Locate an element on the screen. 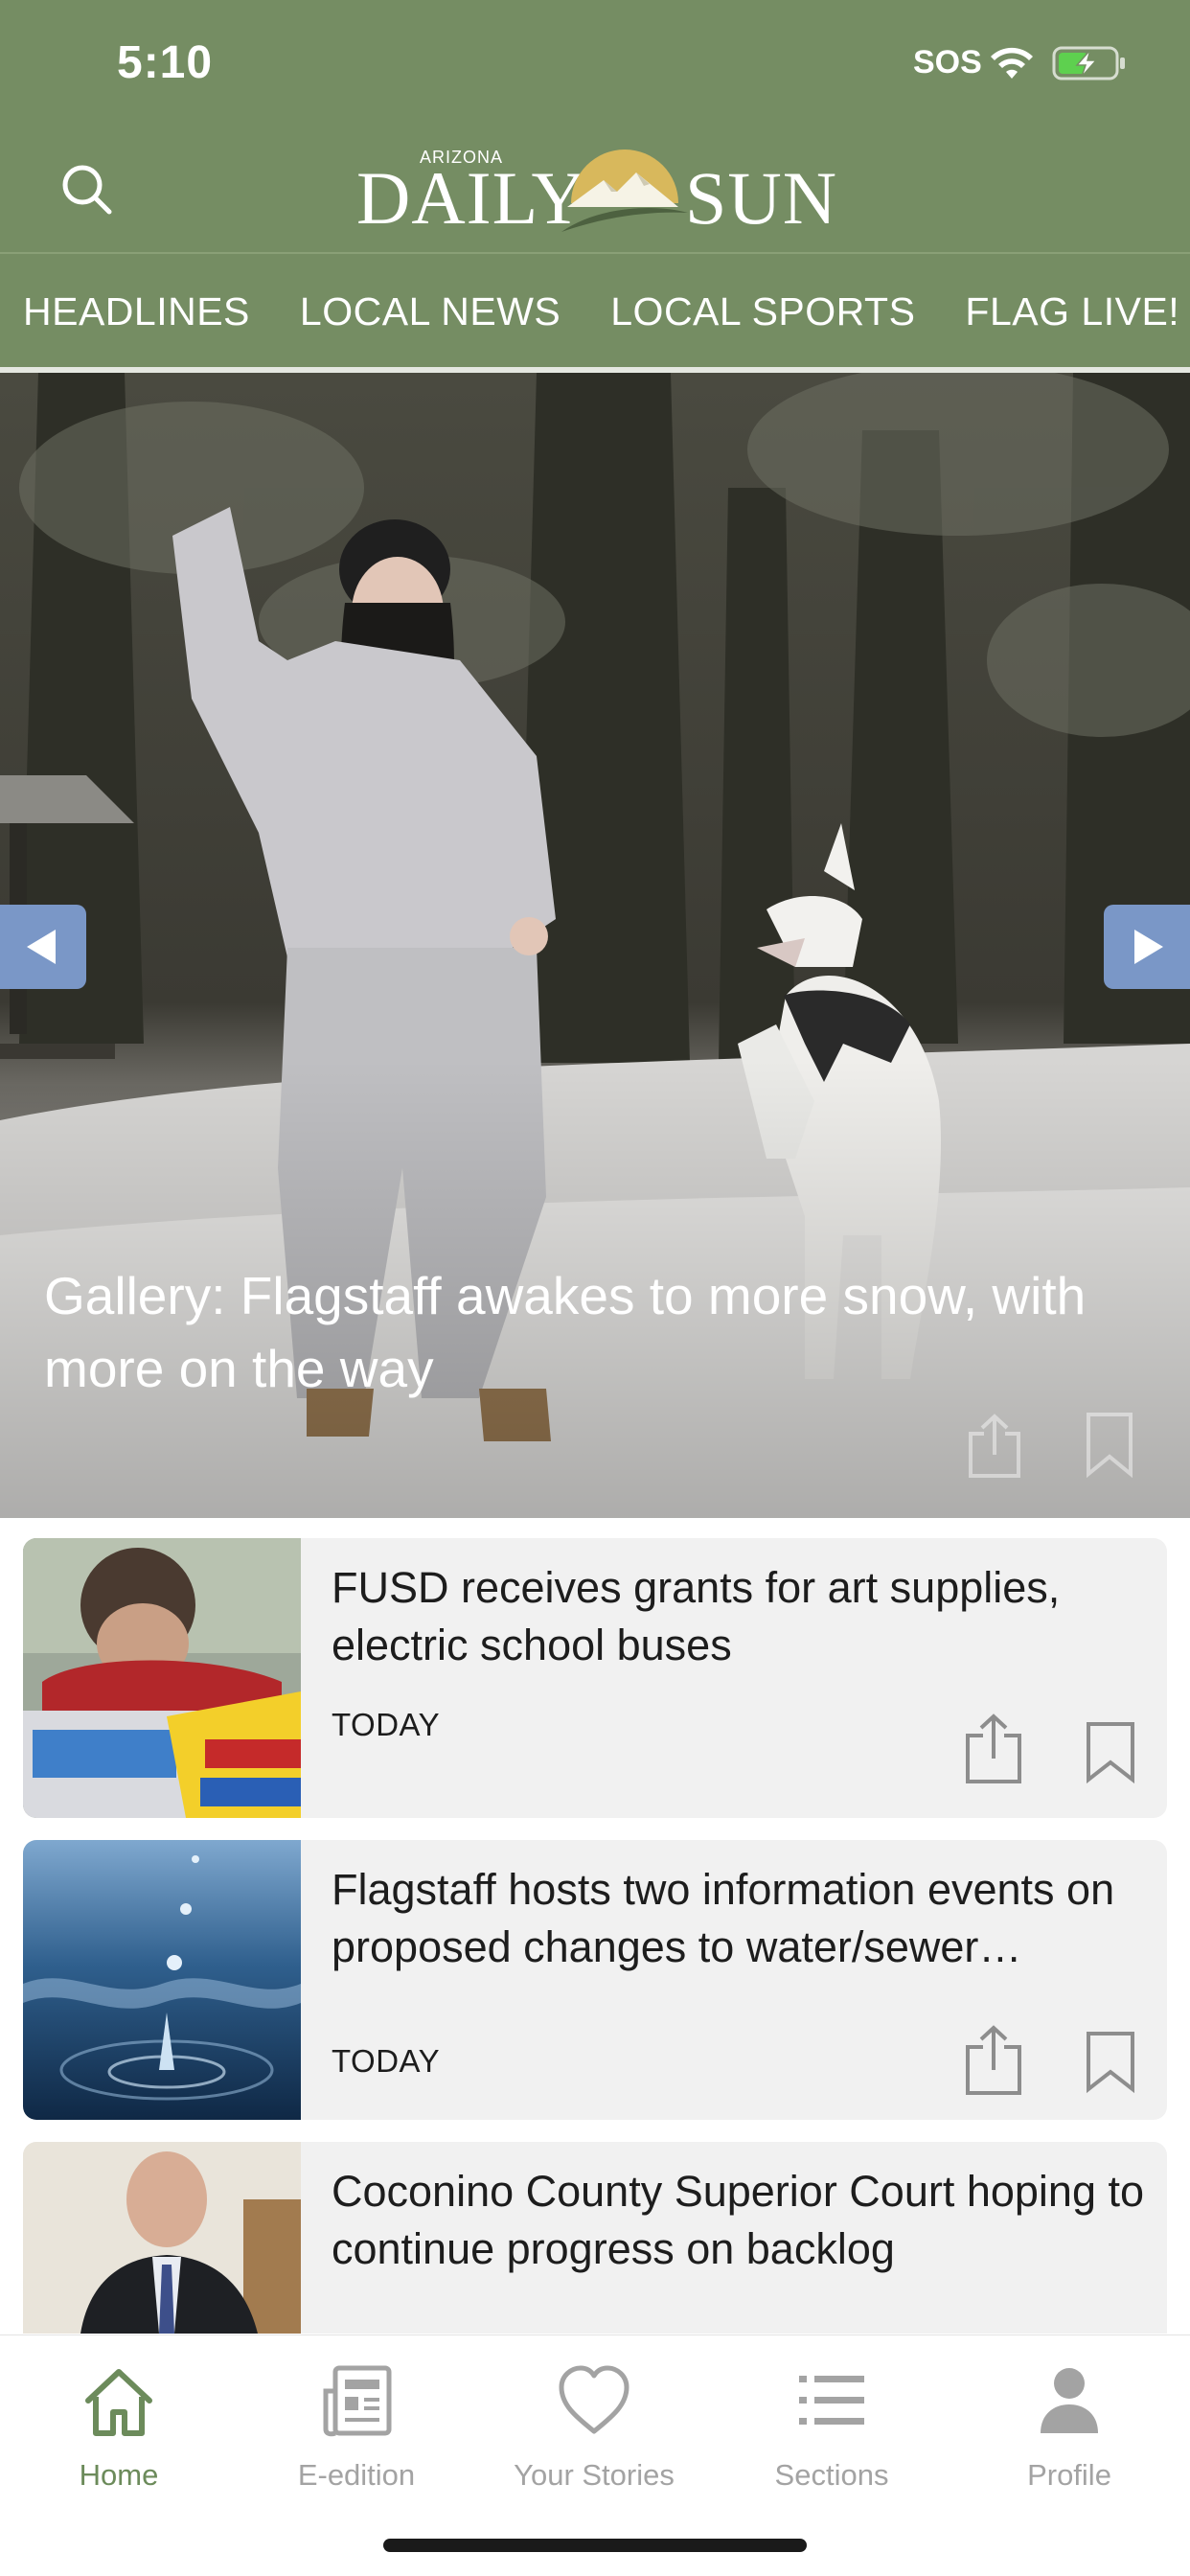 The image size is (1190, 2576). status-sos: SOS is located at coordinates (948, 62).